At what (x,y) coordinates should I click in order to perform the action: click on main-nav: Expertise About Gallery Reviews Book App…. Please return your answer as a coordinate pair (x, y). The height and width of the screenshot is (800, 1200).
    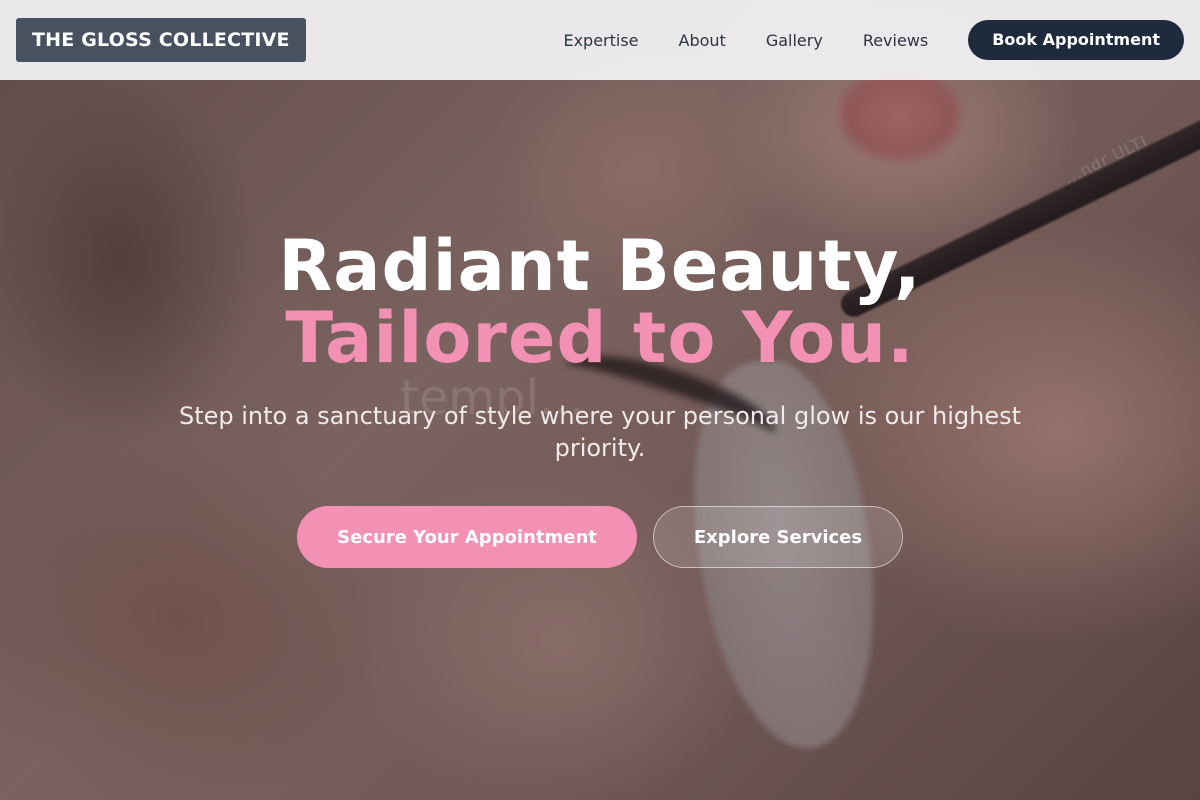
    Looking at the image, I should click on (873, 40).